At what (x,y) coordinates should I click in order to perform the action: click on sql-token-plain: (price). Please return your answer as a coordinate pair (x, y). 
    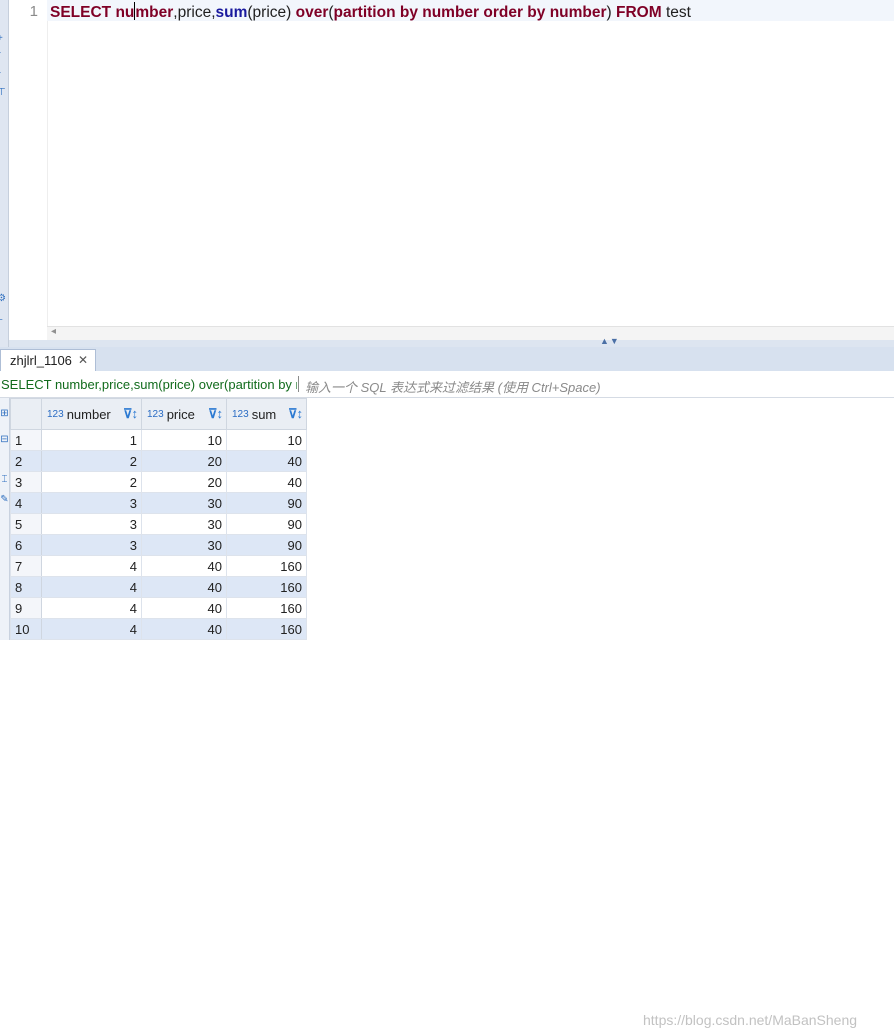
    Looking at the image, I should click on (271, 12).